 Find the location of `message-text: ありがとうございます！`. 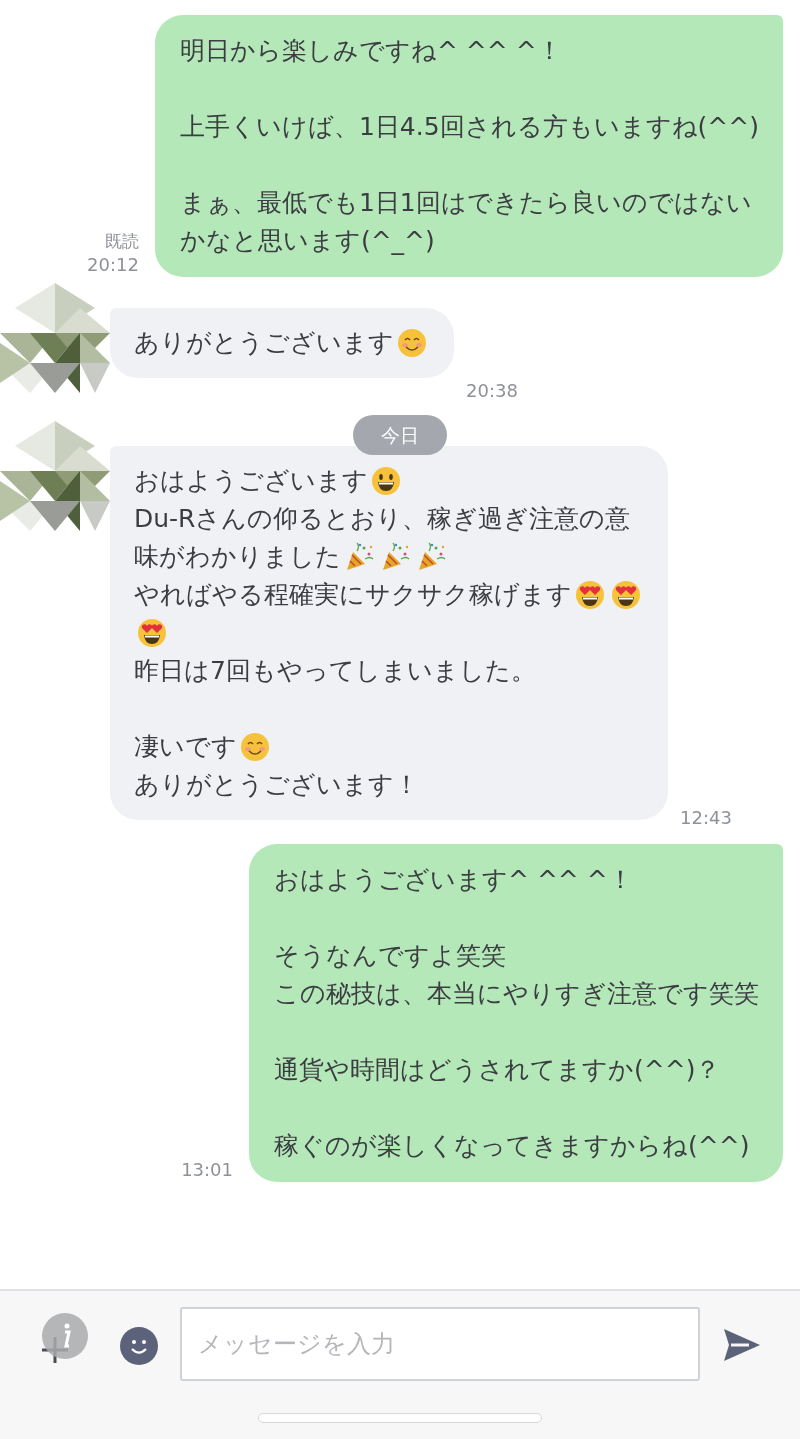

message-text: ありがとうございます！ is located at coordinates (276, 785).